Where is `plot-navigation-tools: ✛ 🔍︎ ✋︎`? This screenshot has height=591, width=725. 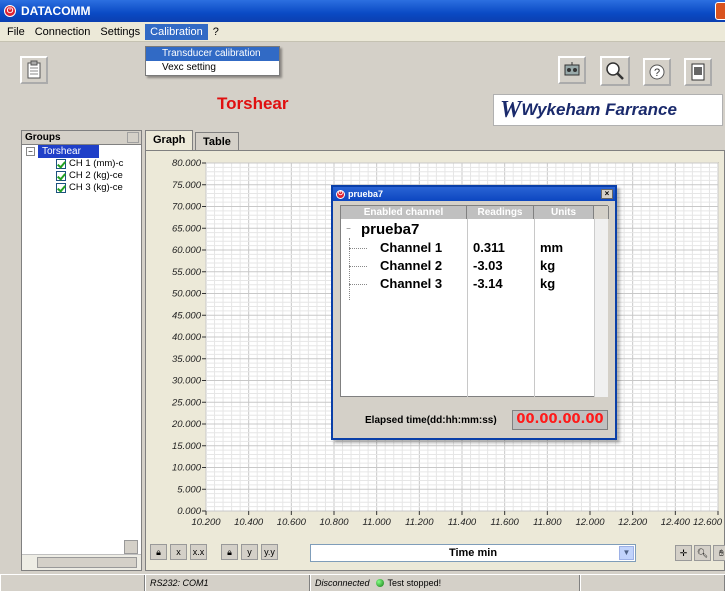
plot-navigation-tools: ✛ 🔍︎ ✋︎ is located at coordinates (700, 553).